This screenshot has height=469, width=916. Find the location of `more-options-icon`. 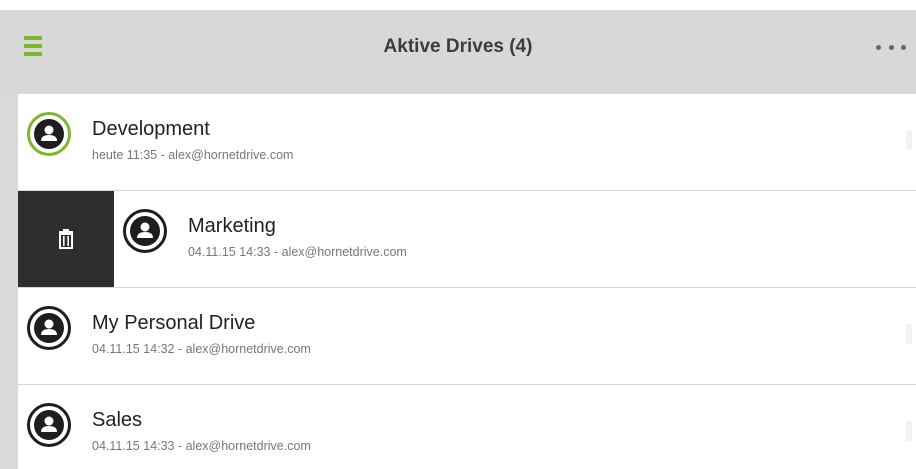

more-options-icon is located at coordinates (891, 47).